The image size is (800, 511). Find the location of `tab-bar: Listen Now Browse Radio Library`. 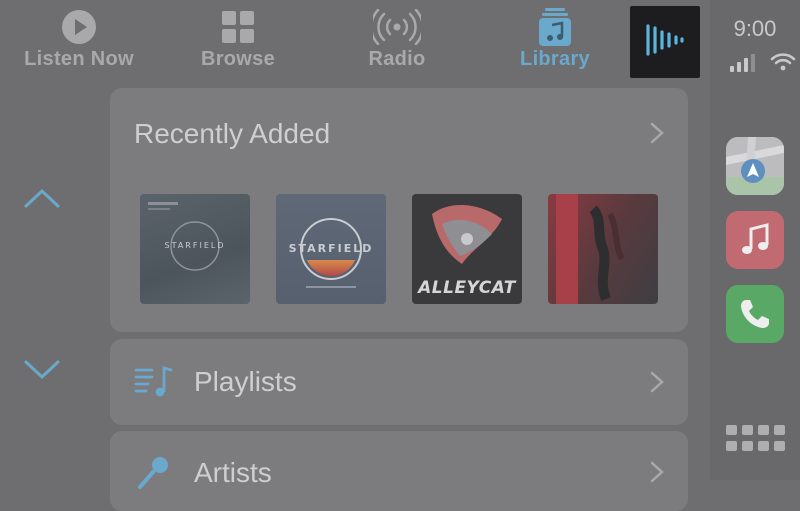

tab-bar: Listen Now Browse Radio Library is located at coordinates (315, 42).